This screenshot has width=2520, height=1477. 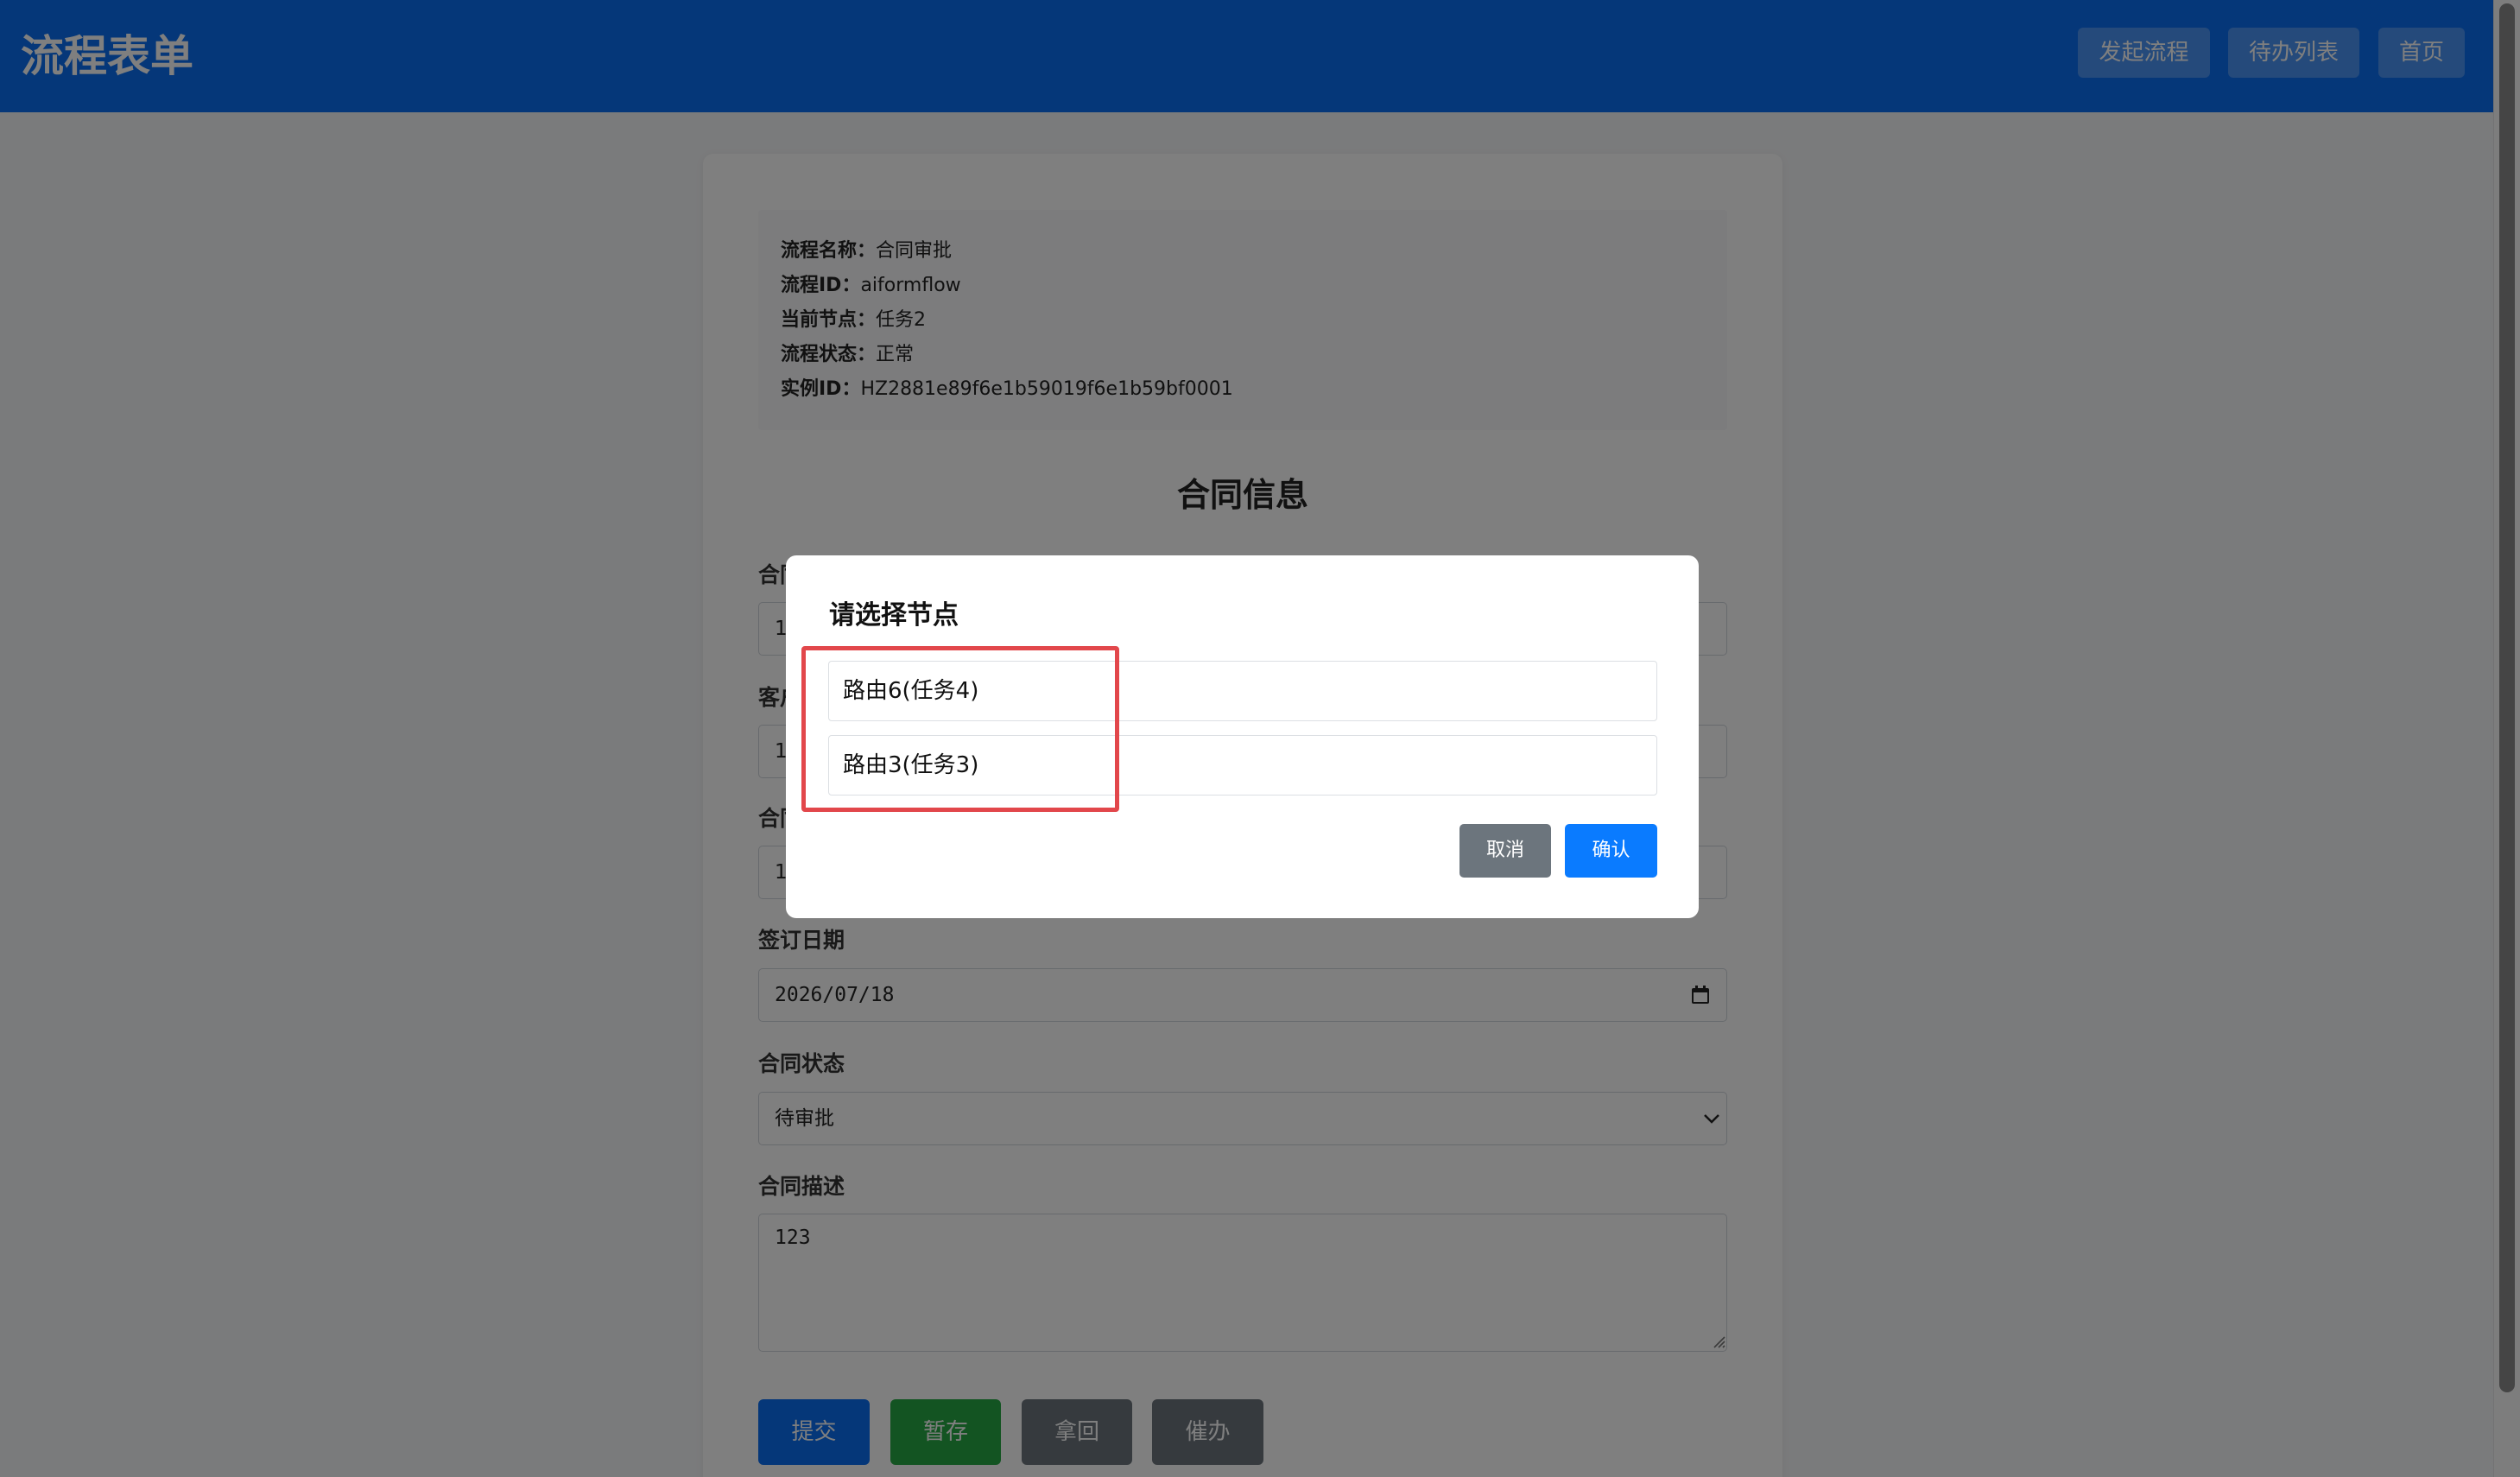 I want to click on confirm-button: 确认, so click(x=1611, y=851).